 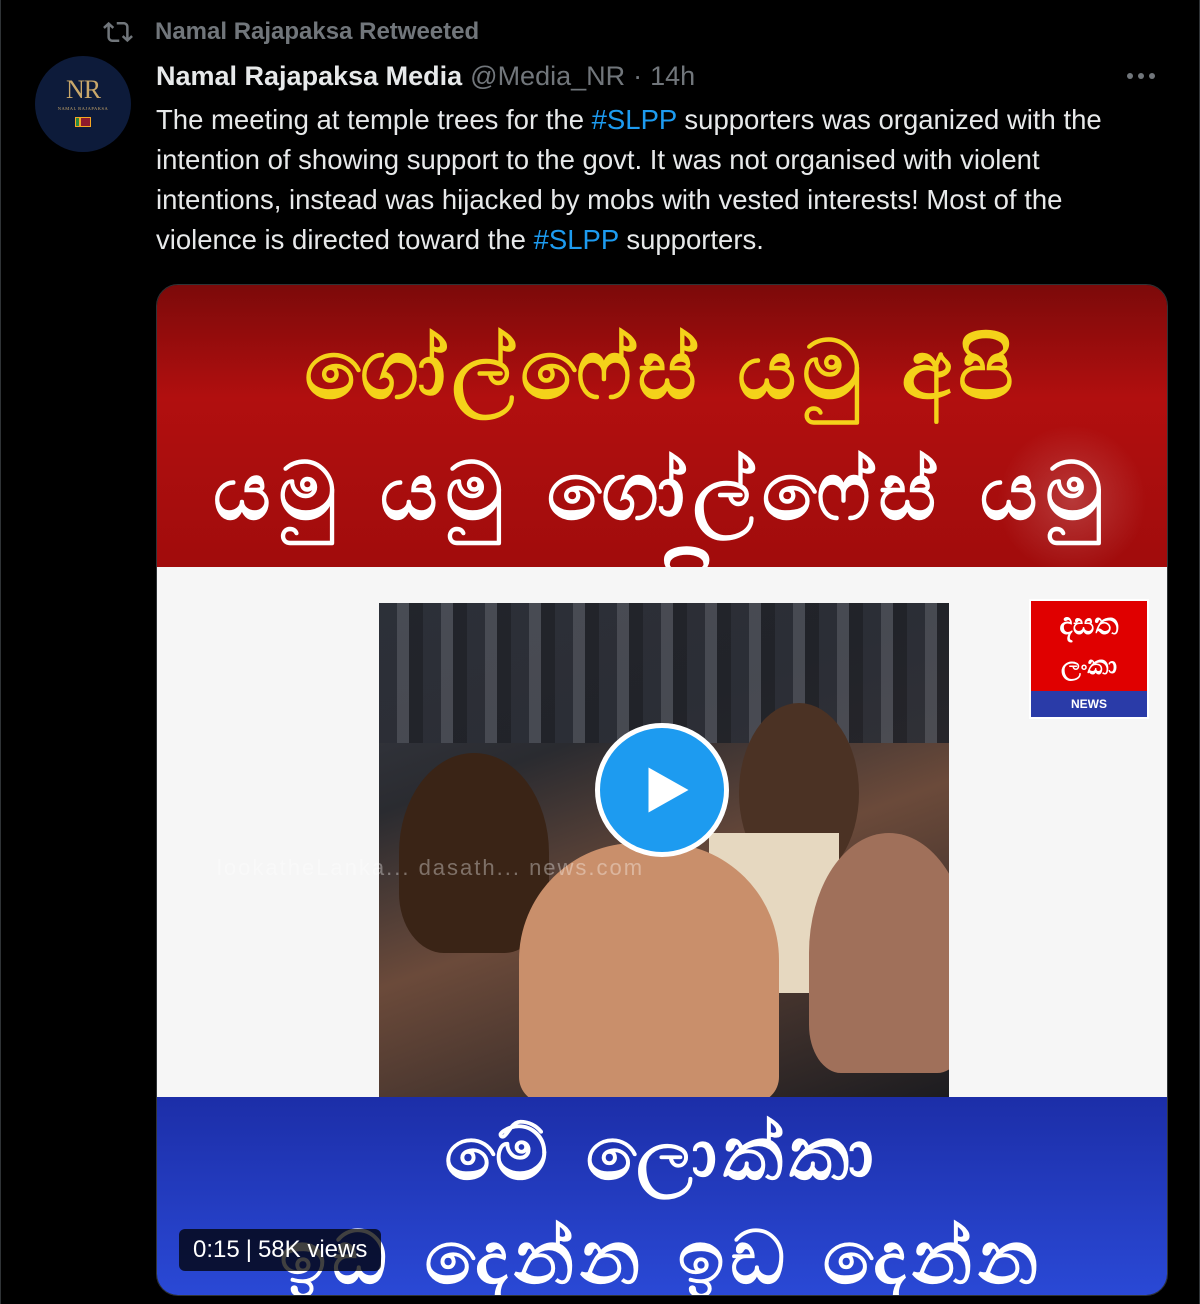 What do you see at coordinates (309, 76) in the screenshot?
I see `author-name: Namal Rajapaksa Media` at bounding box center [309, 76].